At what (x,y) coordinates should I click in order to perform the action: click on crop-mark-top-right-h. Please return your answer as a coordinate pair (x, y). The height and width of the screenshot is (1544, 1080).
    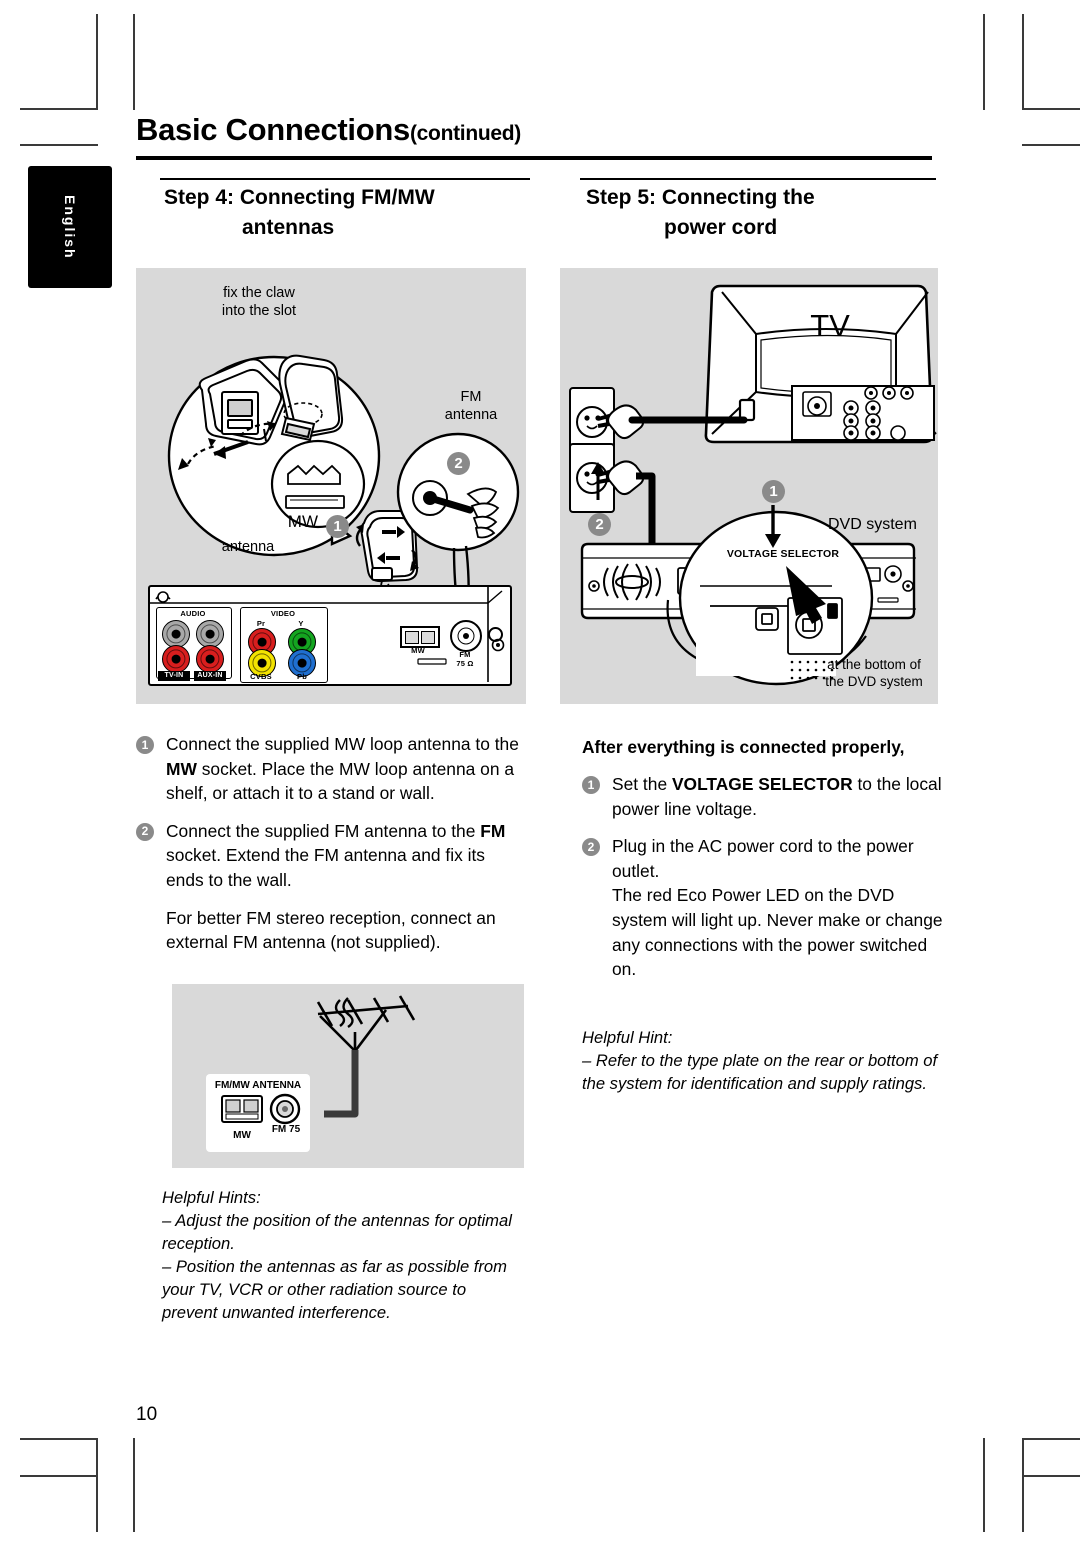
    Looking at the image, I should click on (1051, 109).